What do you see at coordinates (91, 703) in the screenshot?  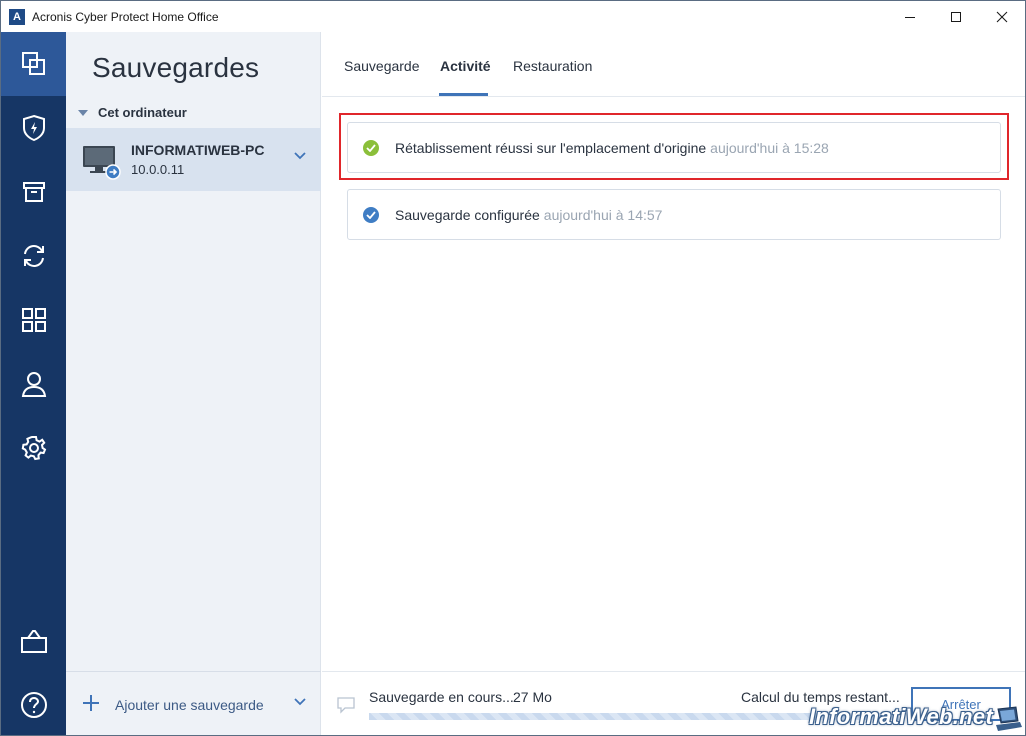 I see `plus-icon` at bounding box center [91, 703].